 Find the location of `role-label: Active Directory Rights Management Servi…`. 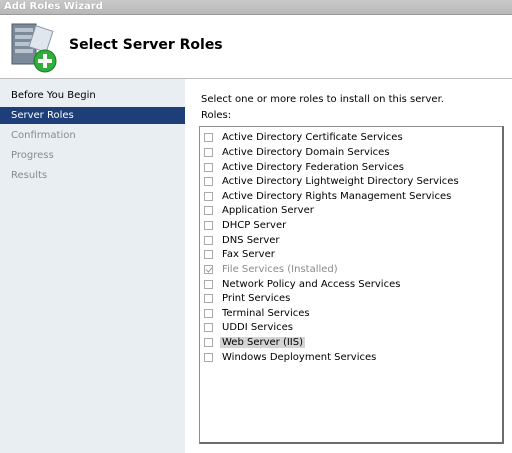

role-label: Active Directory Rights Management Servi… is located at coordinates (337, 196).